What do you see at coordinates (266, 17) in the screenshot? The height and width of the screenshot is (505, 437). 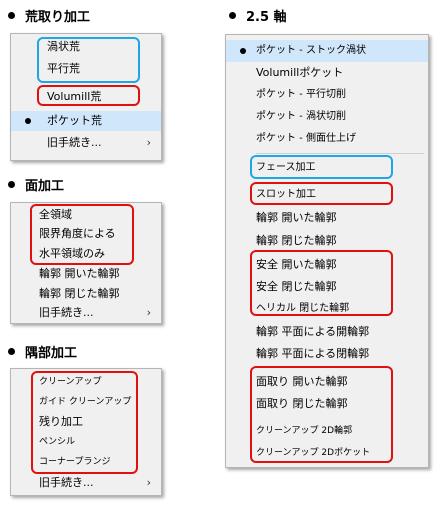 I see `heading-label: 2.5 軸` at bounding box center [266, 17].